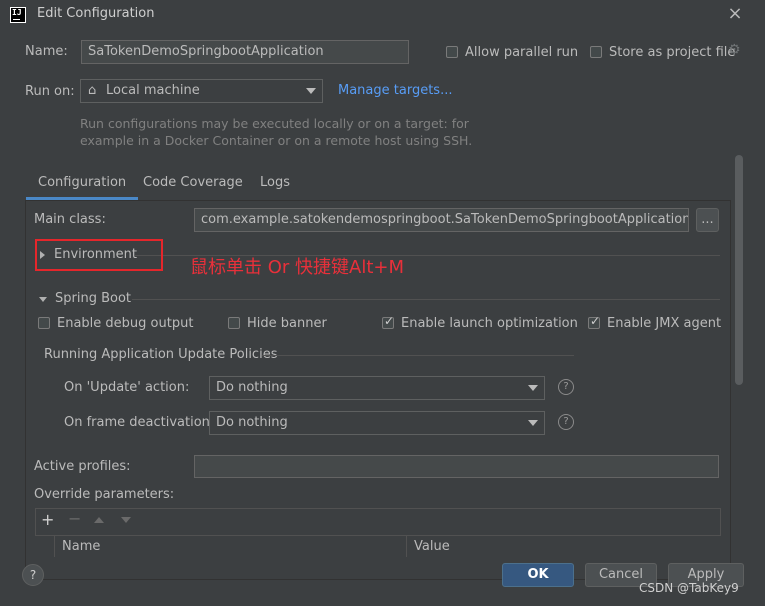 This screenshot has height=606, width=765. Describe the element at coordinates (287, 323) in the screenshot. I see `hide-banner-label: Hide banner` at that location.